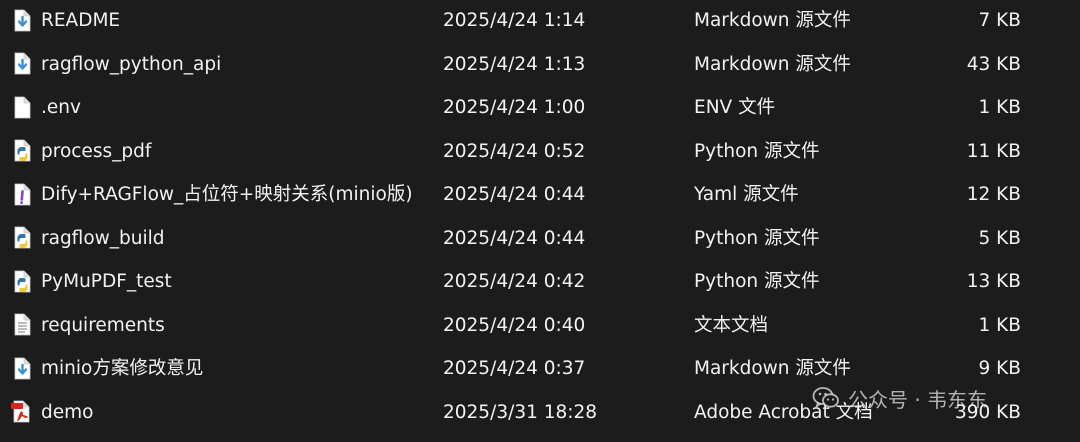  What do you see at coordinates (61, 108) in the screenshot?
I see `file-name: .env` at bounding box center [61, 108].